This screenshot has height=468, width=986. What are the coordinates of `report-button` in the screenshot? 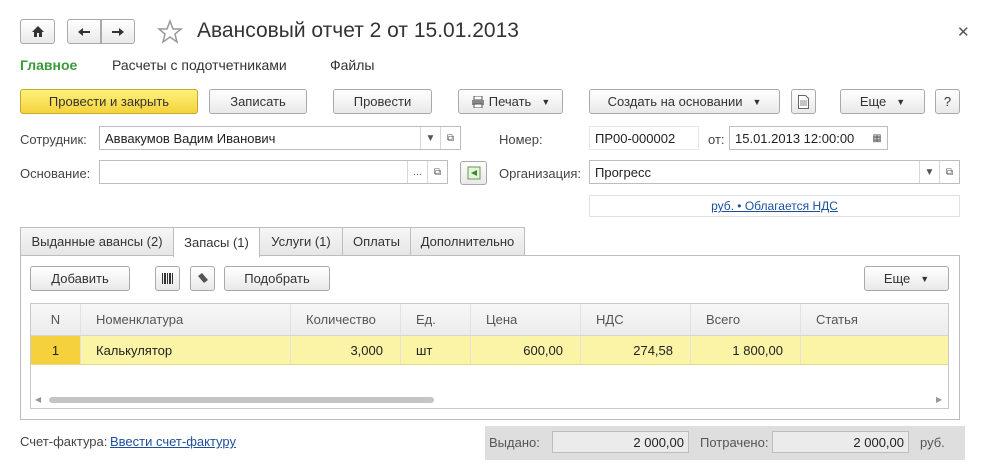 It's located at (803, 101).